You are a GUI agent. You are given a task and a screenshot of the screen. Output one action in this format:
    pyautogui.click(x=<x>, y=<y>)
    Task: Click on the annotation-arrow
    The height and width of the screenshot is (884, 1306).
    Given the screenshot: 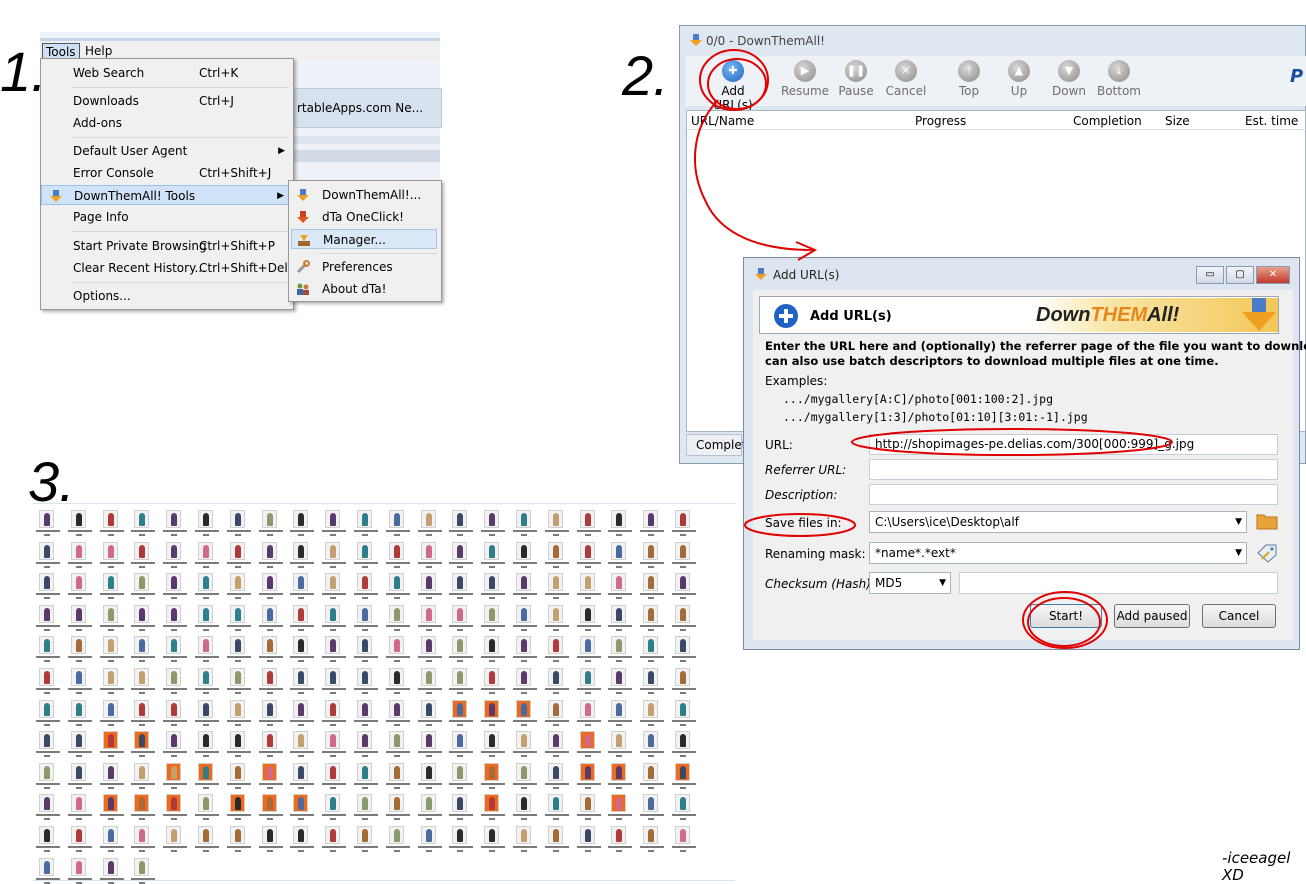 What is the action you would take?
    pyautogui.click(x=753, y=175)
    